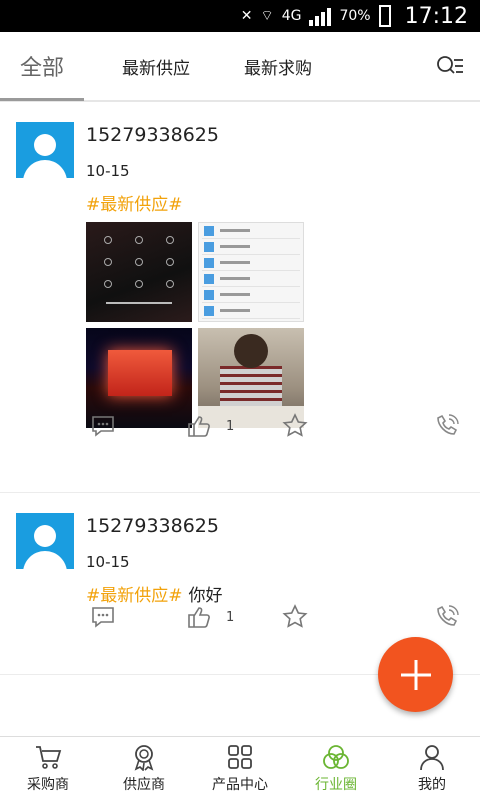  Describe the element at coordinates (240, 785) in the screenshot. I see `nav-label: 产品中心` at that location.